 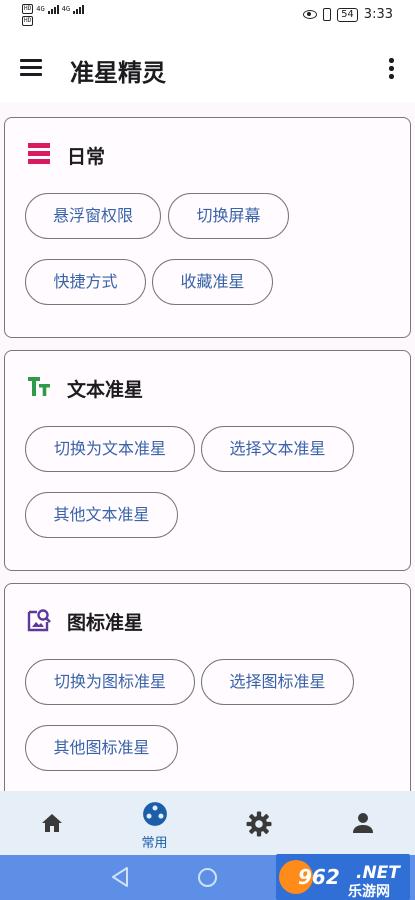 I want to click on svg-text: 乐游网, so click(x=369, y=891).